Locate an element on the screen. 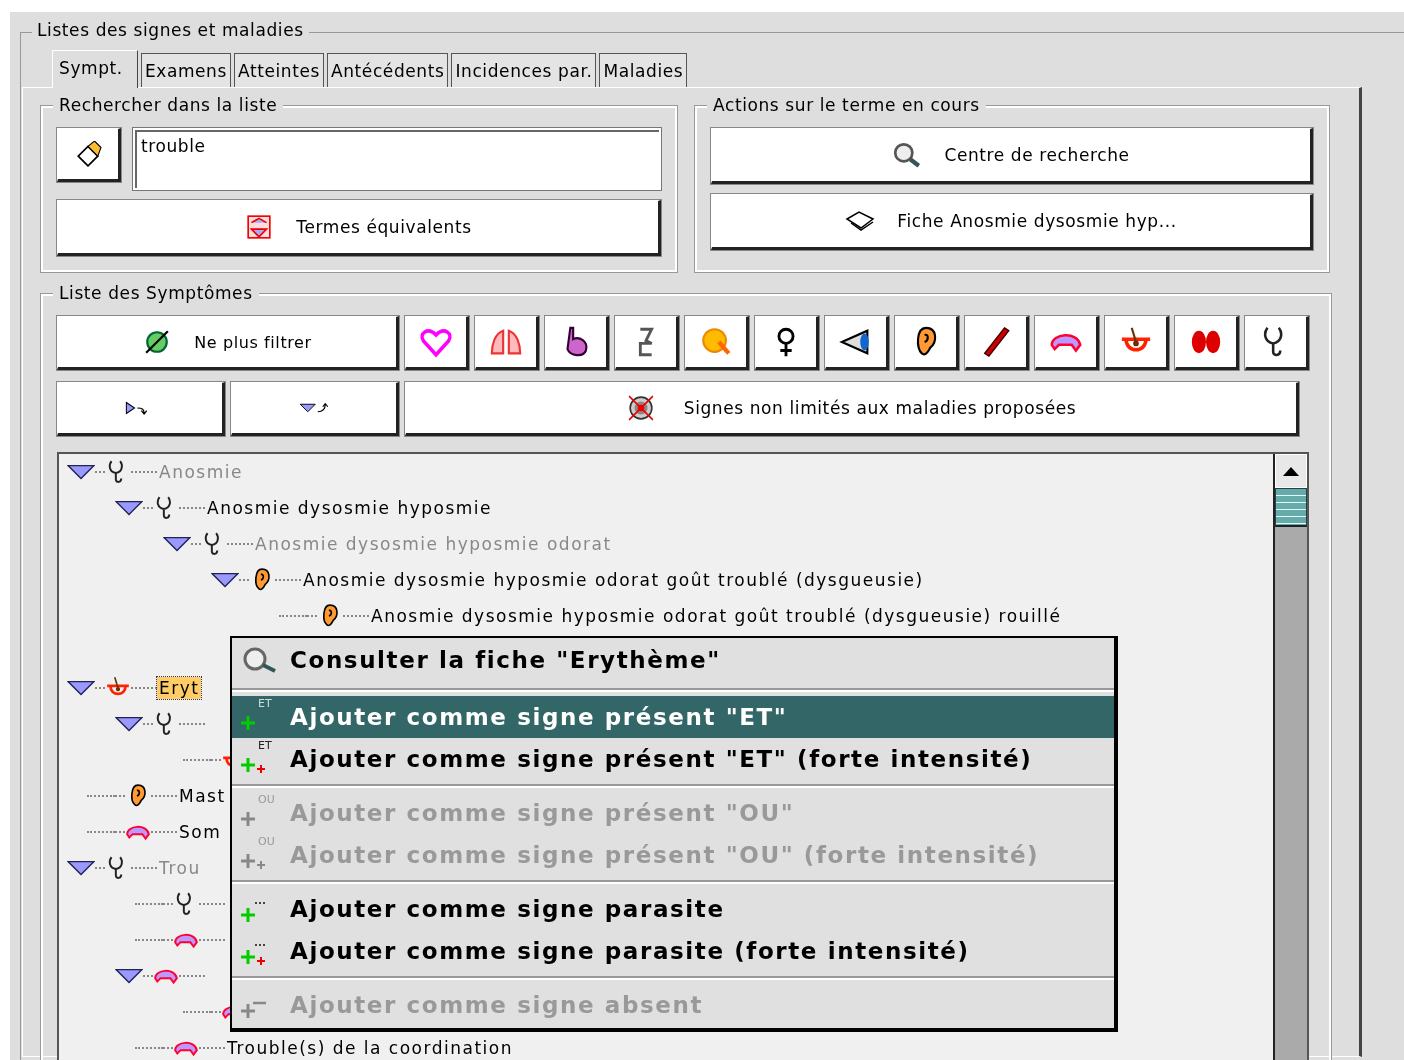 The height and width of the screenshot is (1060, 1404). tab: Sympt. is located at coordinates (95, 69).